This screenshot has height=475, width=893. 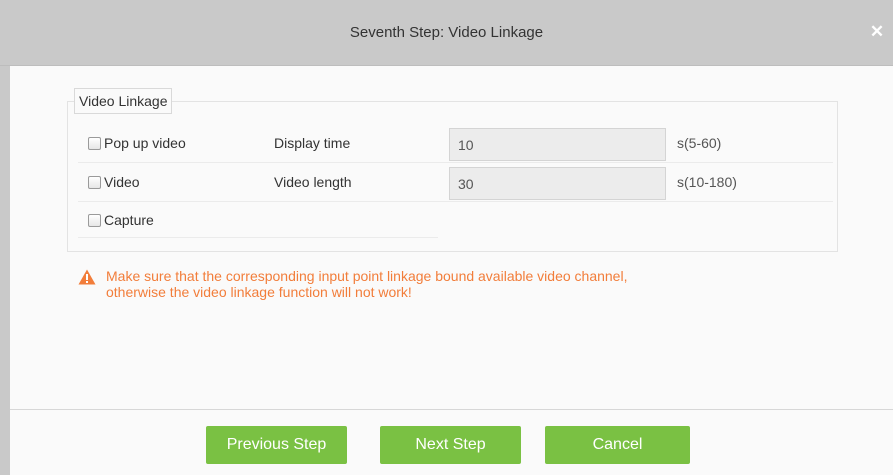 I want to click on dialog-titlebar: Seventh Step: Video Linkage ✕, so click(x=446, y=33).